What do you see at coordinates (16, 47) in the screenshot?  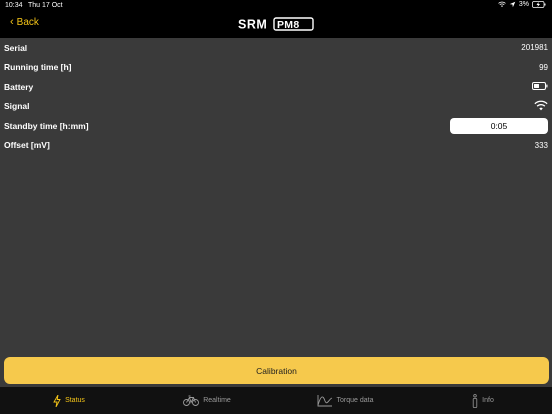 I see `serial-label: Serial` at bounding box center [16, 47].